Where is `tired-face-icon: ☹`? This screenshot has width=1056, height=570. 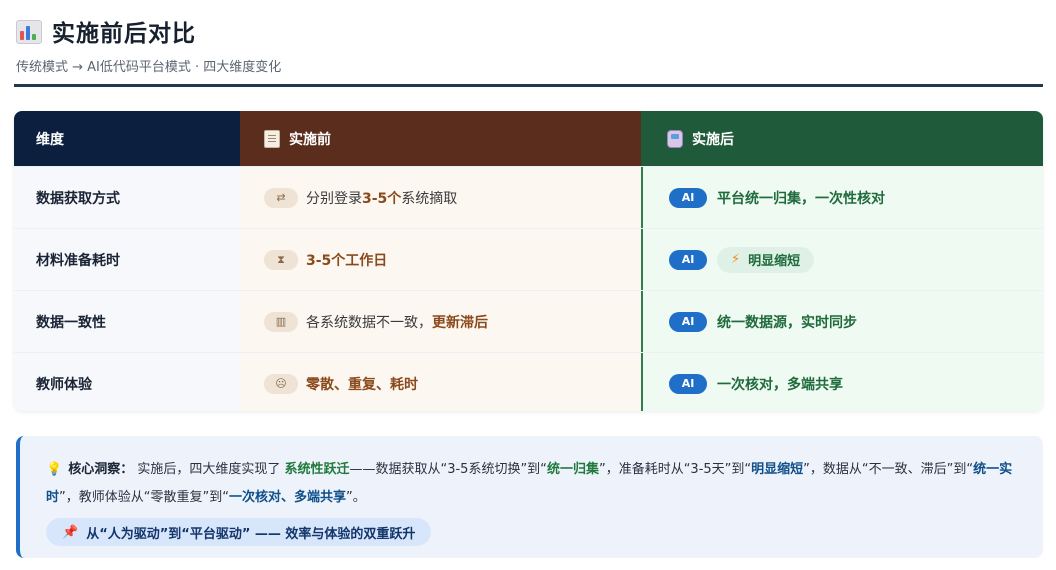 tired-face-icon: ☹ is located at coordinates (281, 383).